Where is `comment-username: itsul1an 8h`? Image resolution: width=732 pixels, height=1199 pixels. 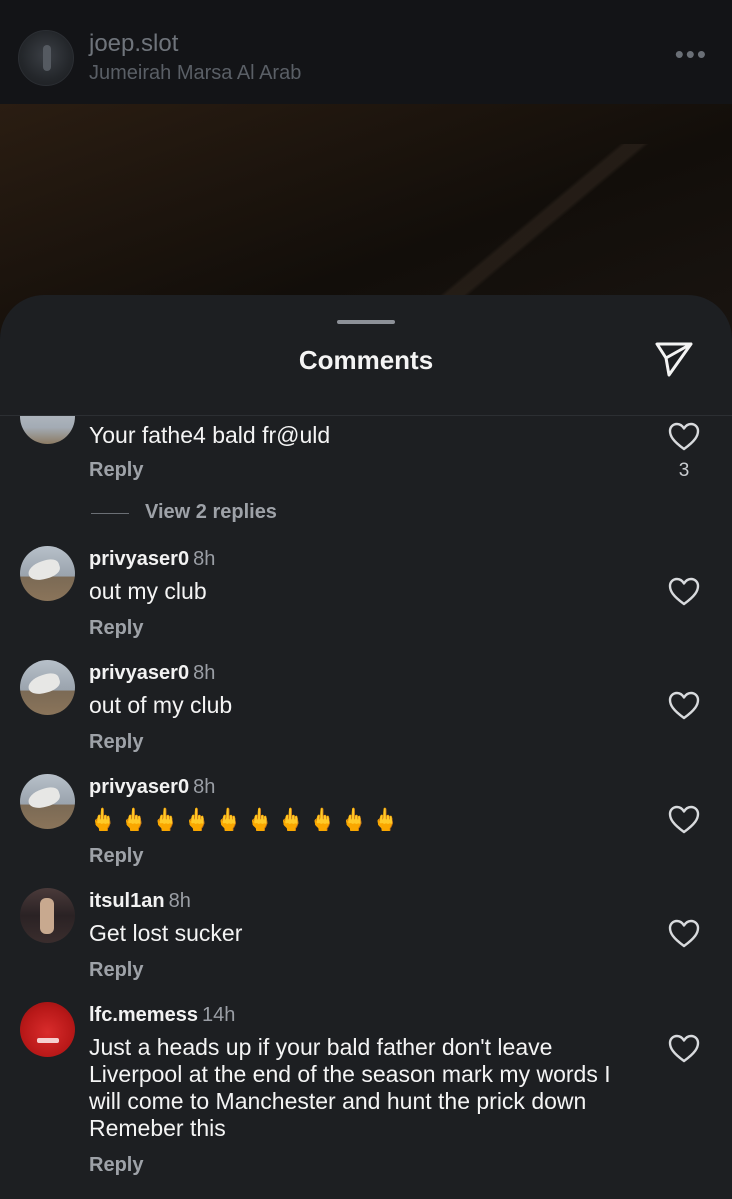 comment-username: itsul1an 8h is located at coordinates (140, 901).